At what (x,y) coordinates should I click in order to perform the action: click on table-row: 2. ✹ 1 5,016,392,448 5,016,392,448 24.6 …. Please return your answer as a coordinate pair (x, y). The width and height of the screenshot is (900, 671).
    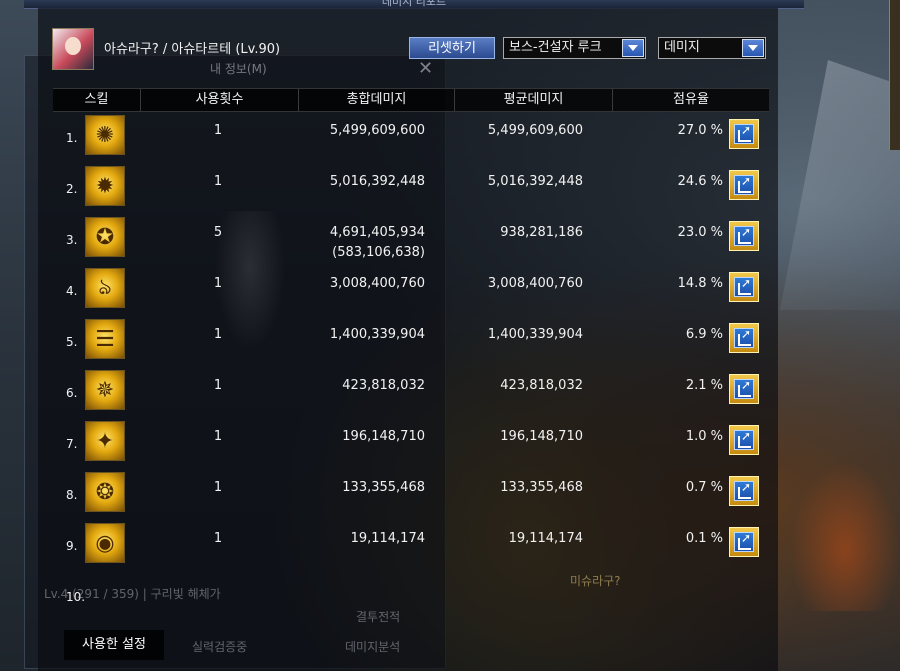
    Looking at the image, I should click on (411, 191).